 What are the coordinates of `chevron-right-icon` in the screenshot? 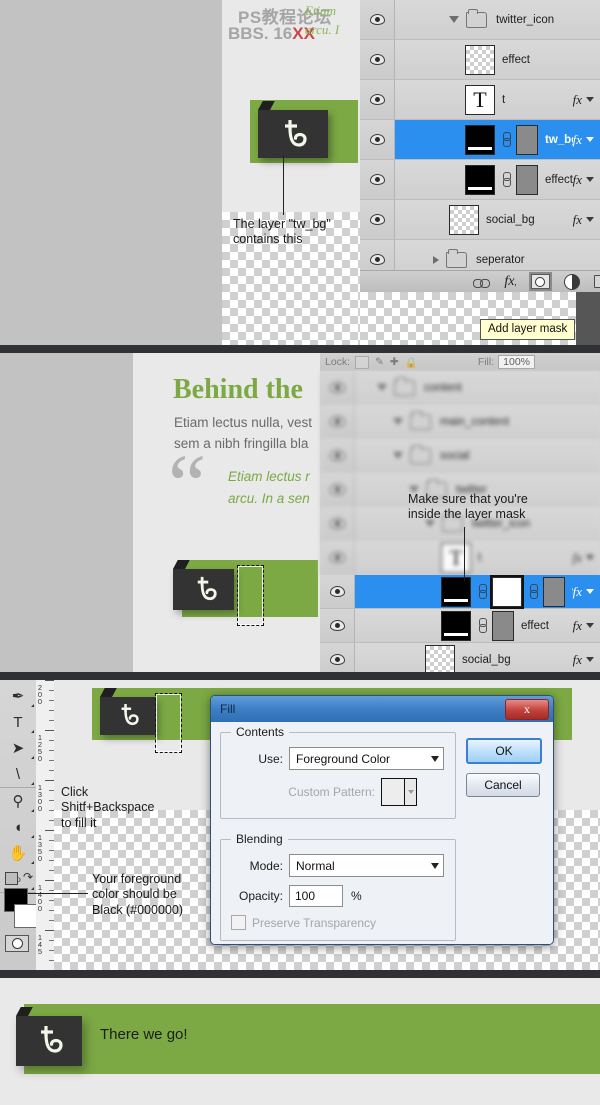 It's located at (436, 259).